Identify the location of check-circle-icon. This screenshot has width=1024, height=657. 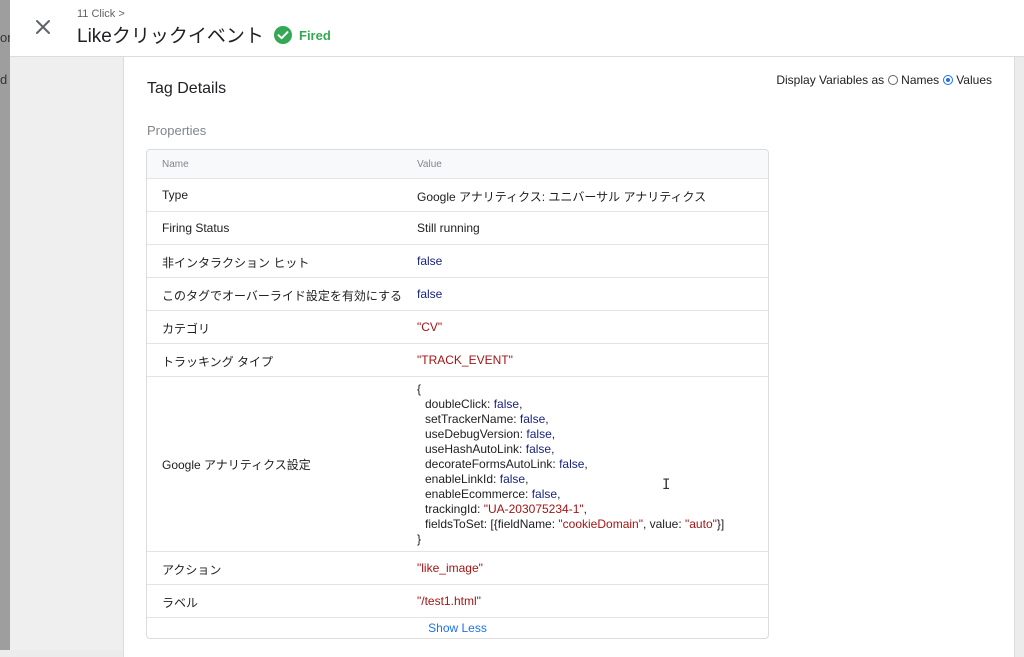
(283, 35).